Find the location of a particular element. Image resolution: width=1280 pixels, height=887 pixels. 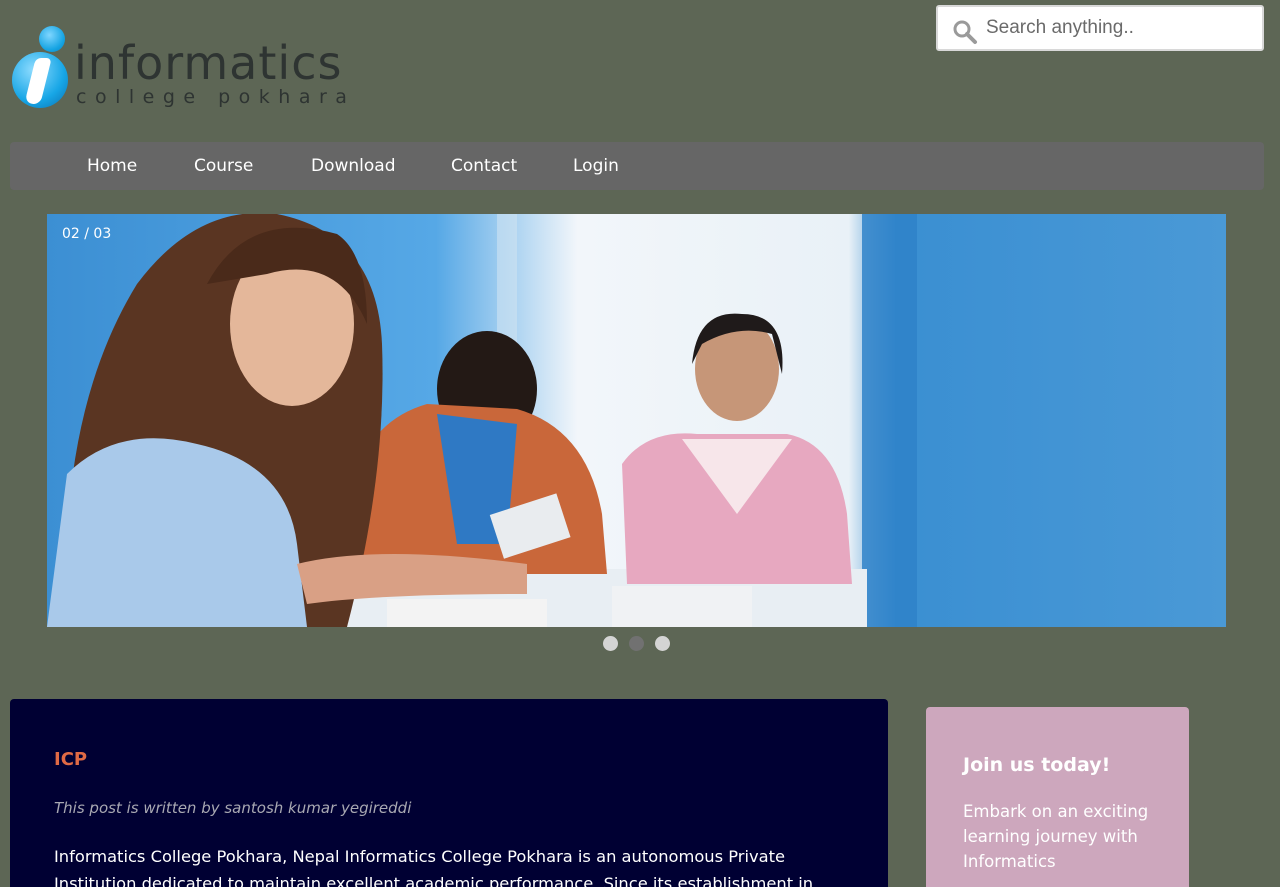

nav-item-contact: Contact is located at coordinates (484, 166).